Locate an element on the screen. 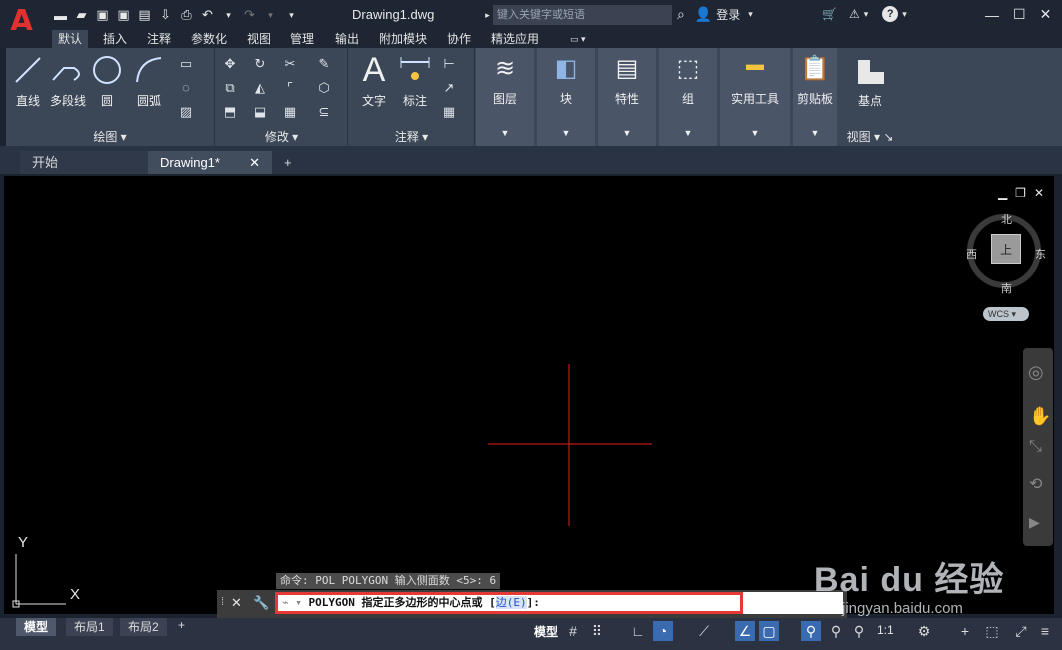 Image resolution: width=1062 pixels, height=650 pixels. compass-east: 东 is located at coordinates (1040, 254).